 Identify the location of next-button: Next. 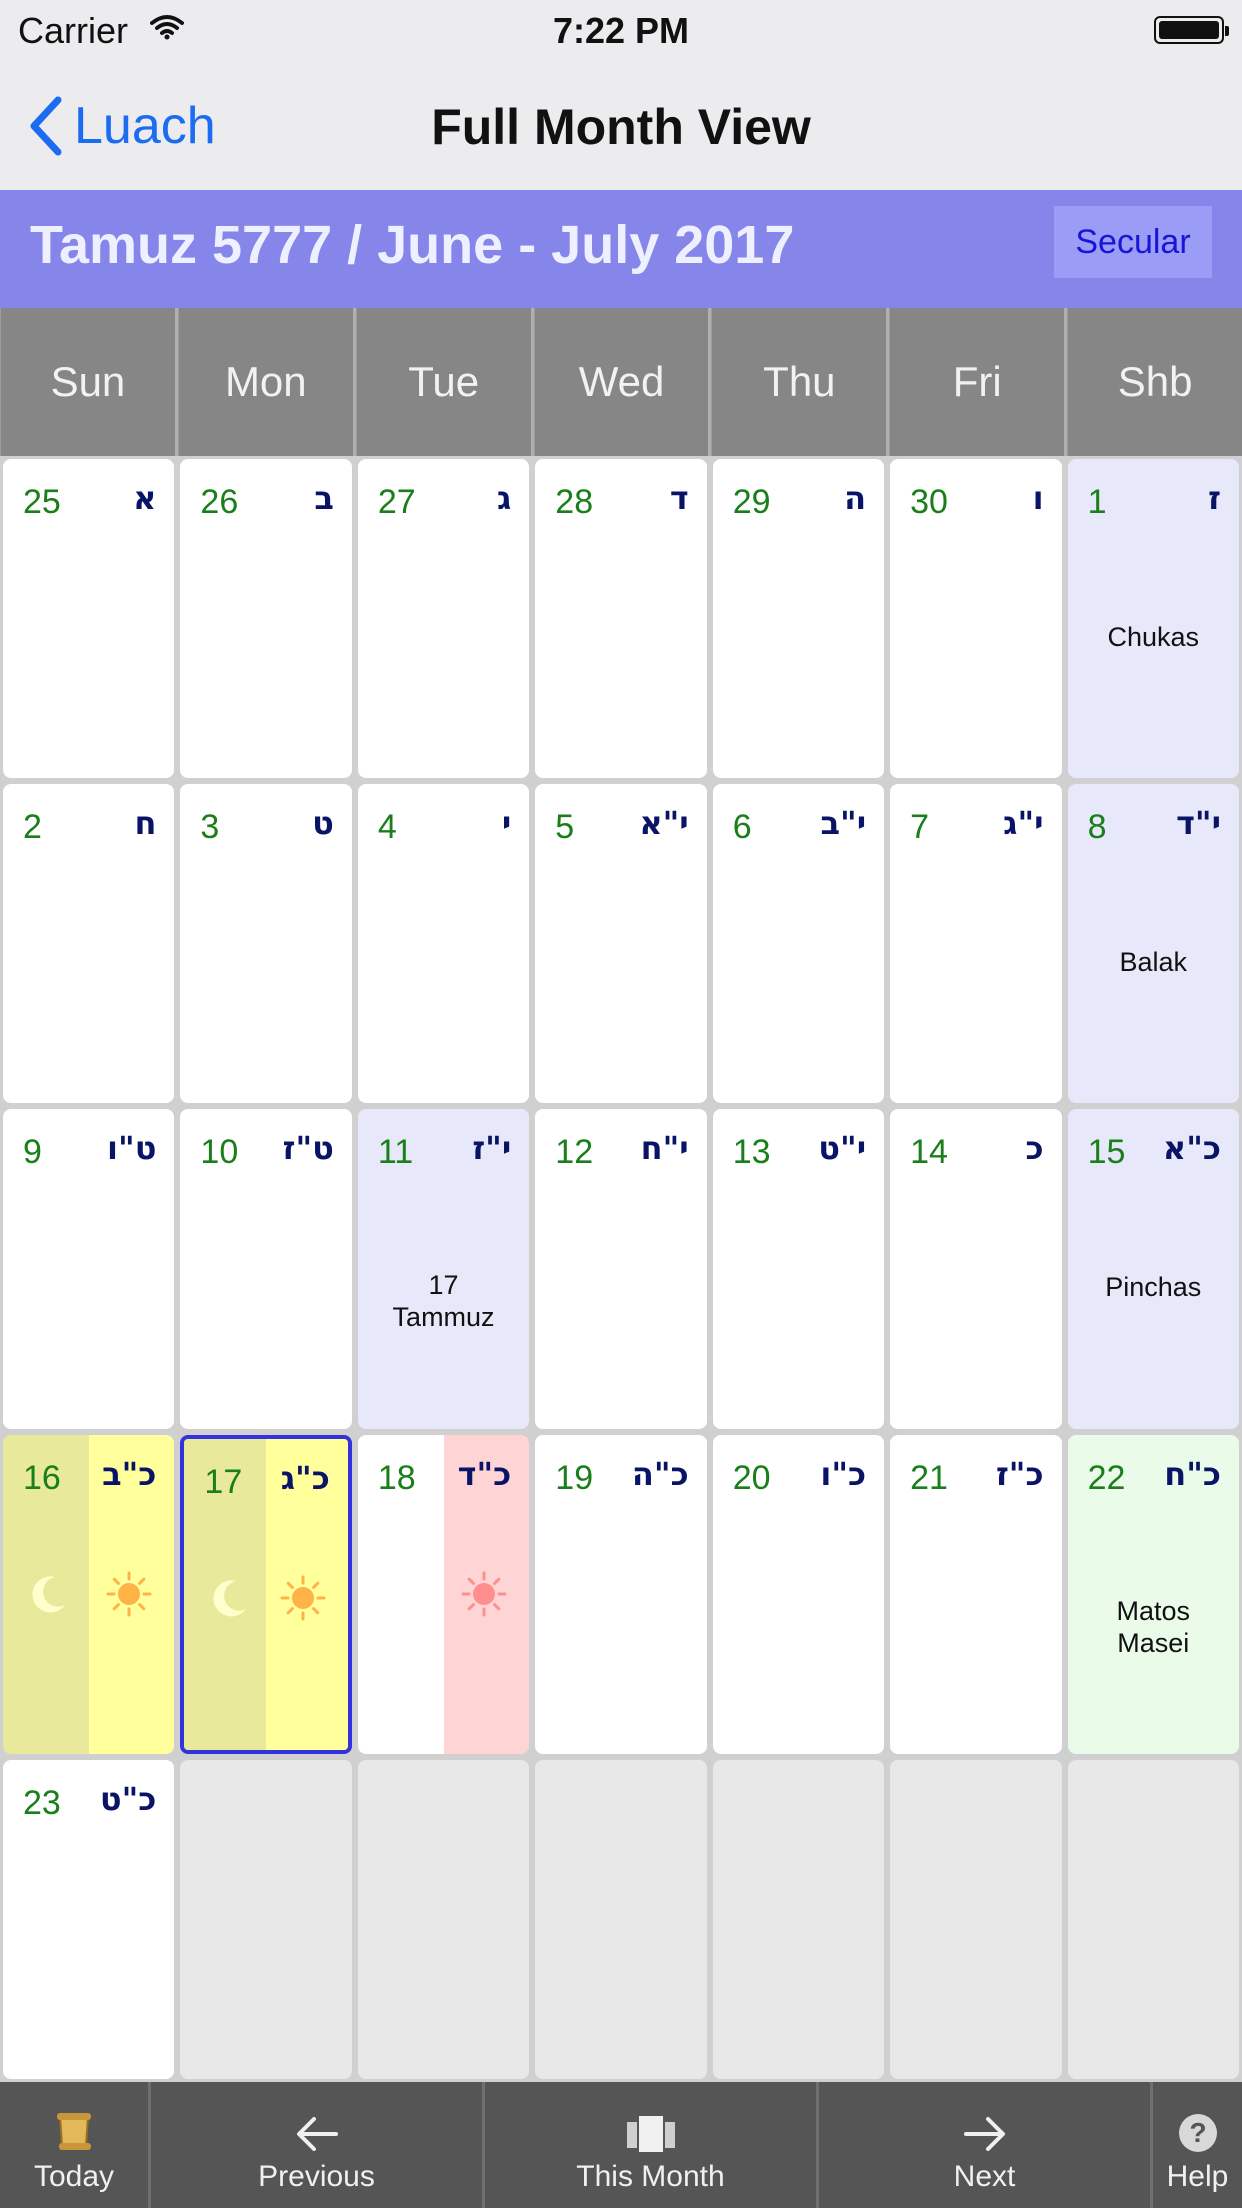
(984, 2145).